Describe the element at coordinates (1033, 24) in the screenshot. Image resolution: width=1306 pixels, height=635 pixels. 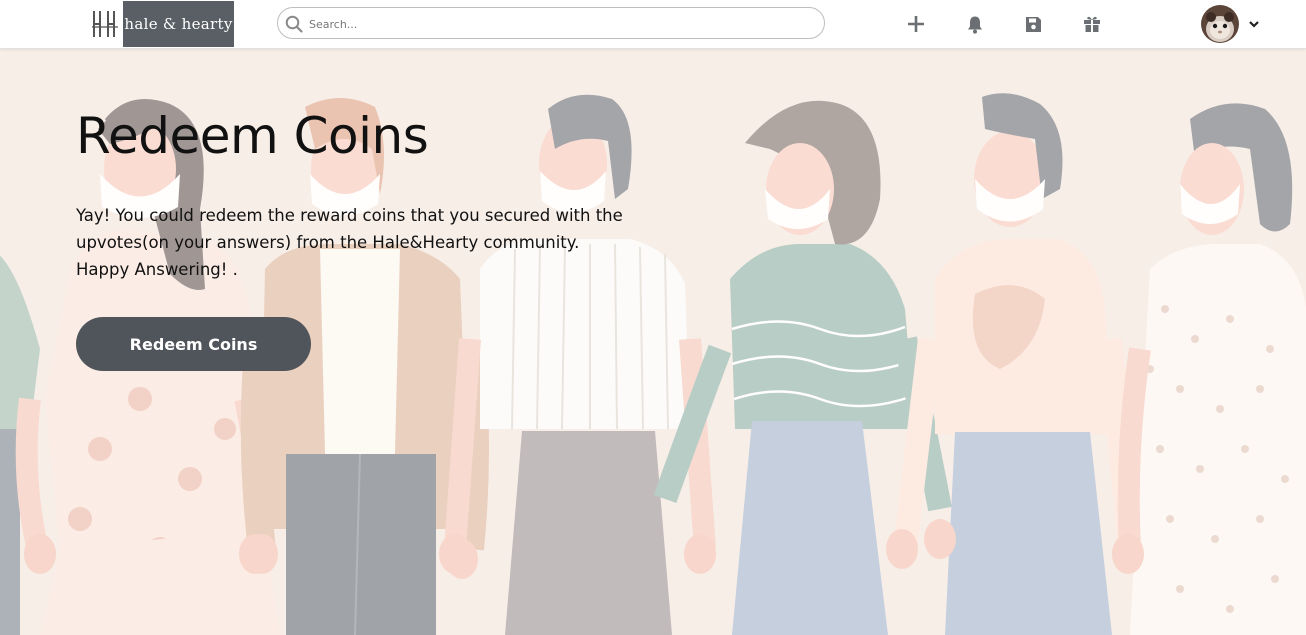
I see `save-icon` at that location.